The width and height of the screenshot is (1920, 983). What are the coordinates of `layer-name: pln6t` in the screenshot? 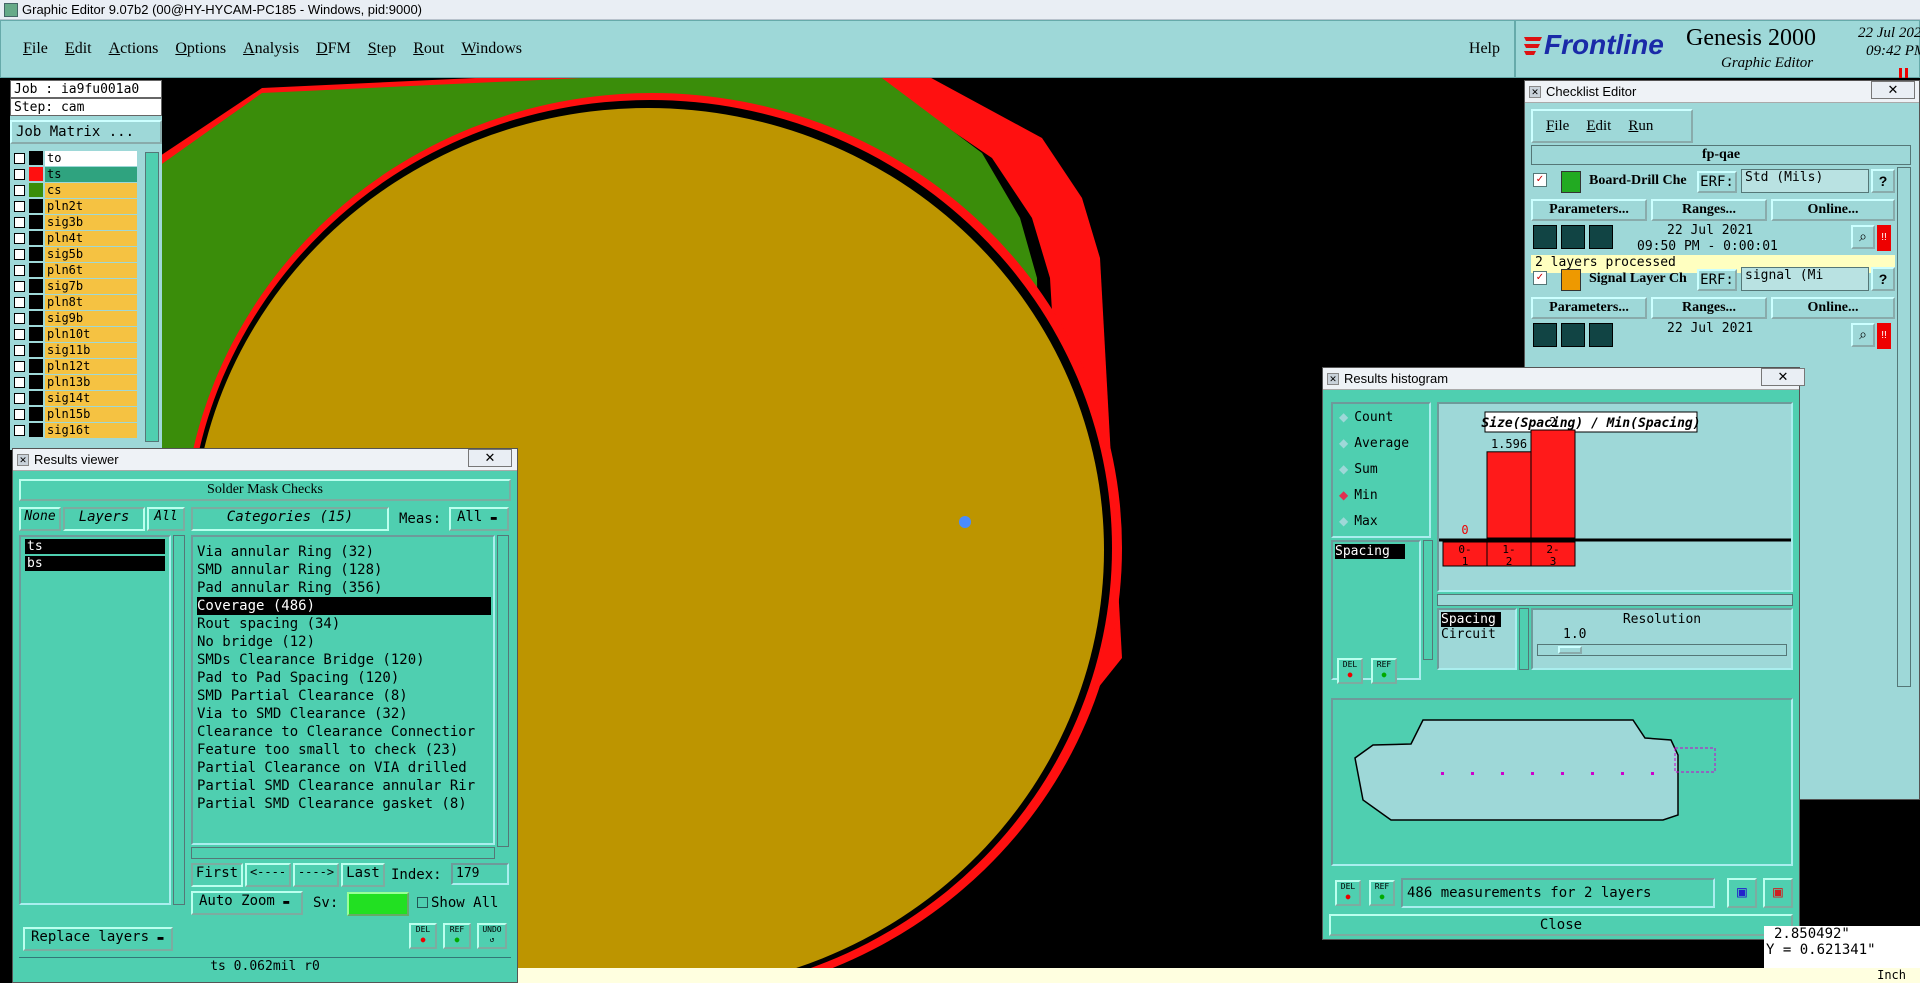 It's located at (91, 270).